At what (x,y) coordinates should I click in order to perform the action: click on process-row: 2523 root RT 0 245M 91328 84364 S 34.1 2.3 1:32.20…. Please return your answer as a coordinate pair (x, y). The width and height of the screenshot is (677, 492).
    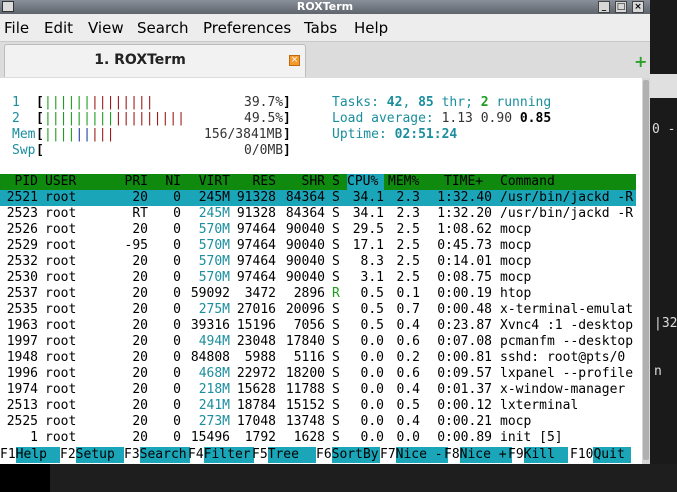
    Looking at the image, I should click on (318, 214).